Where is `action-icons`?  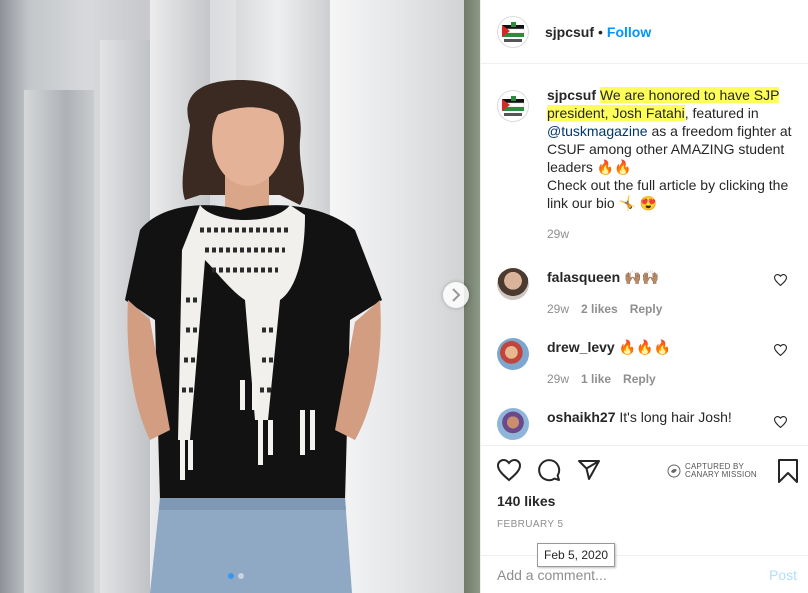
action-icons is located at coordinates (549, 470).